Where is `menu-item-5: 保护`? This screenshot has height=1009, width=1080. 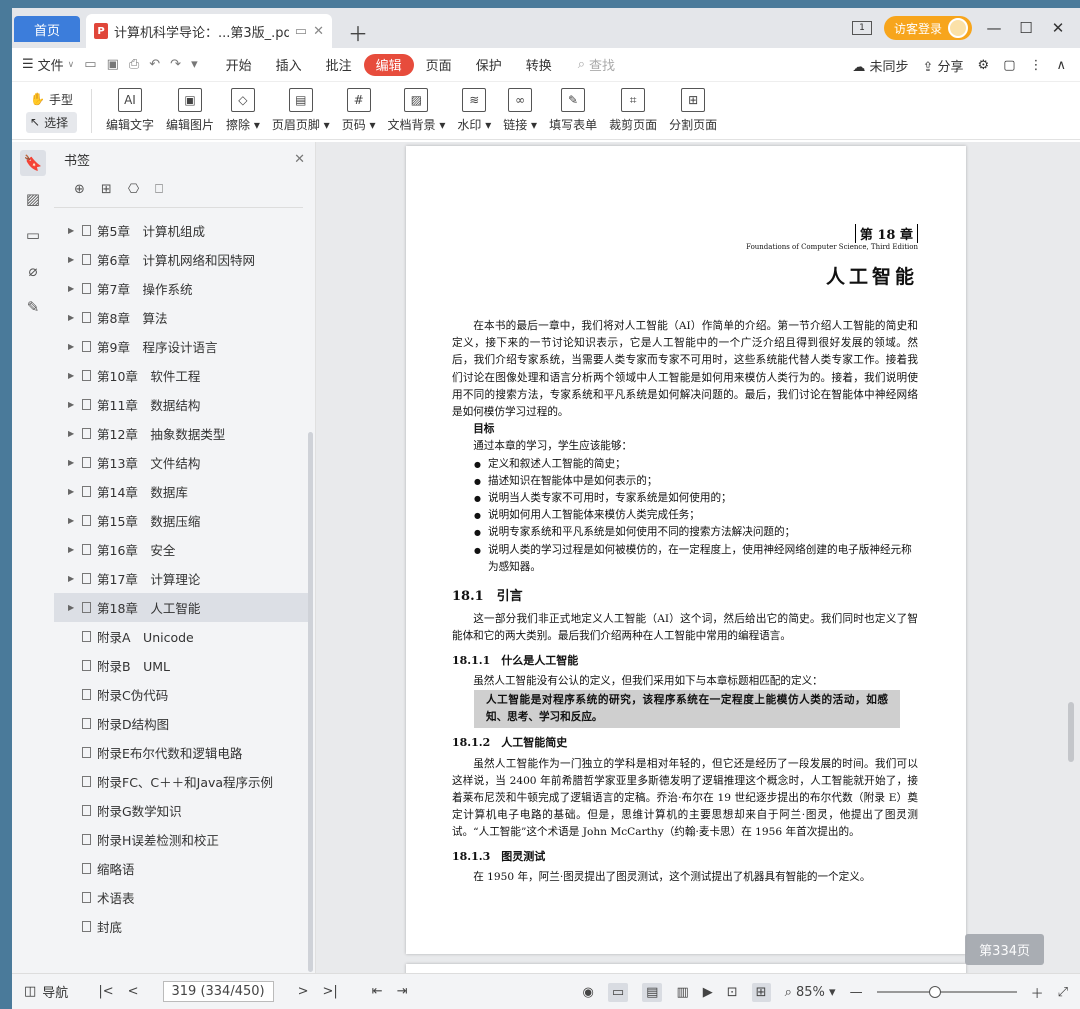 menu-item-5: 保护 is located at coordinates (489, 65).